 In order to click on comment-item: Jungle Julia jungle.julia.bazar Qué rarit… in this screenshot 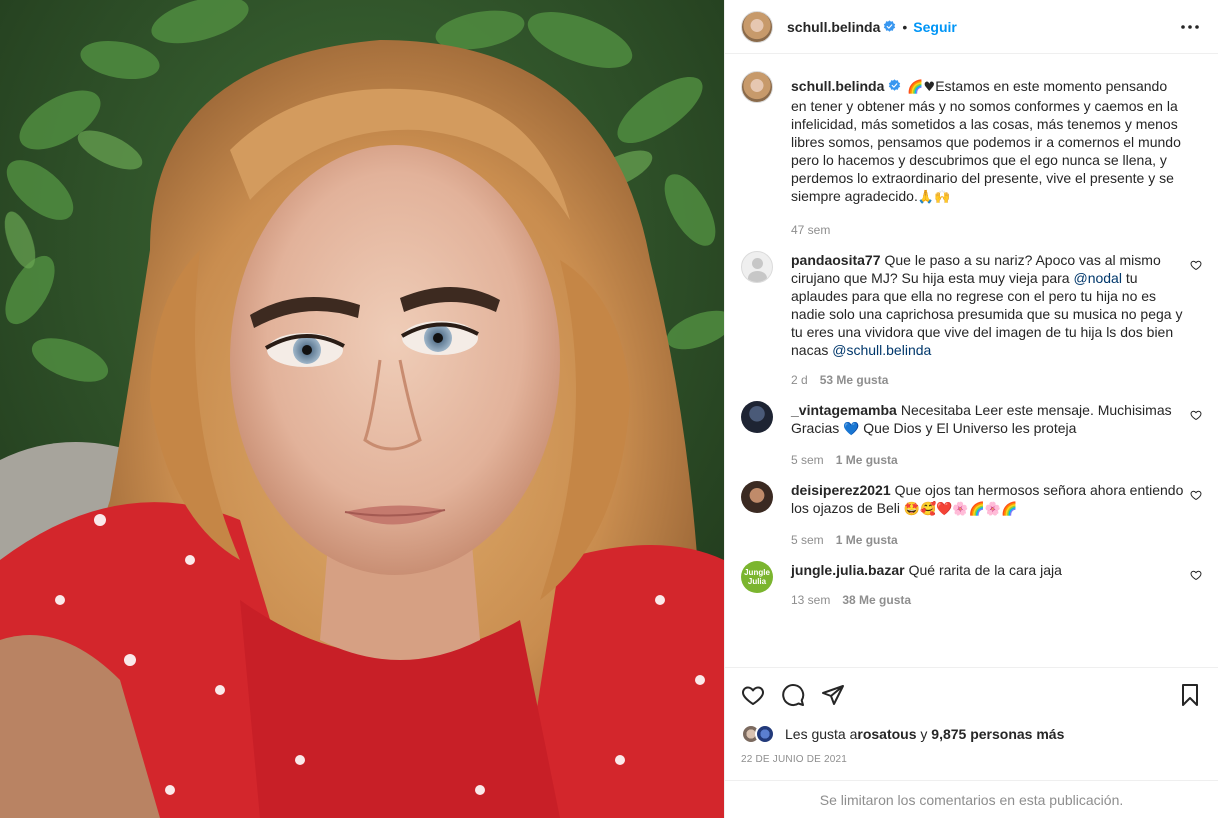, I will do `click(971, 591)`.